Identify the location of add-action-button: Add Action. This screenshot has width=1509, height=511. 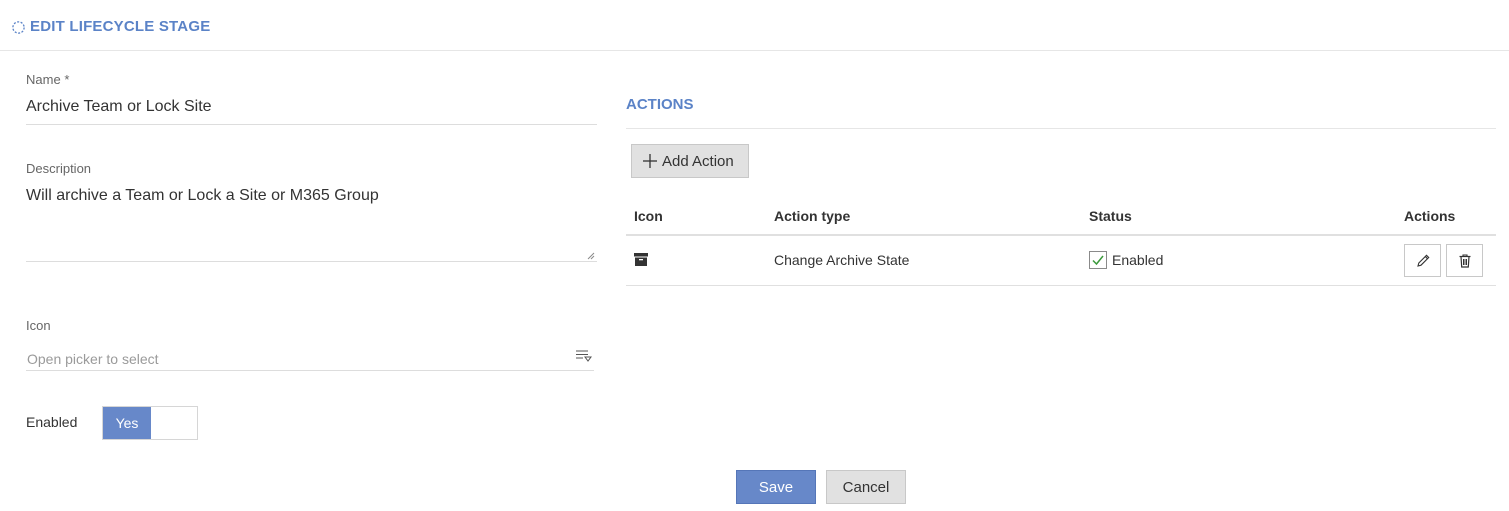
(690, 161).